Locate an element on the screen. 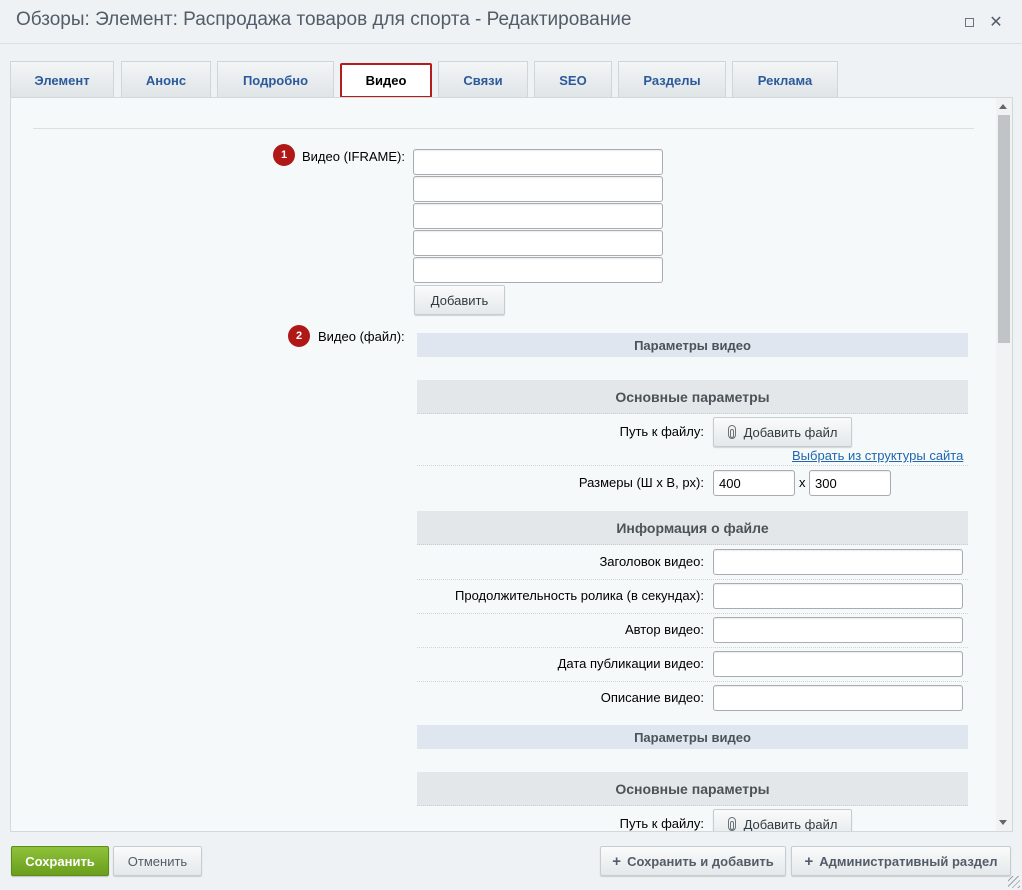 The image size is (1022, 890). add-iframe-button: Добавить is located at coordinates (459, 300).